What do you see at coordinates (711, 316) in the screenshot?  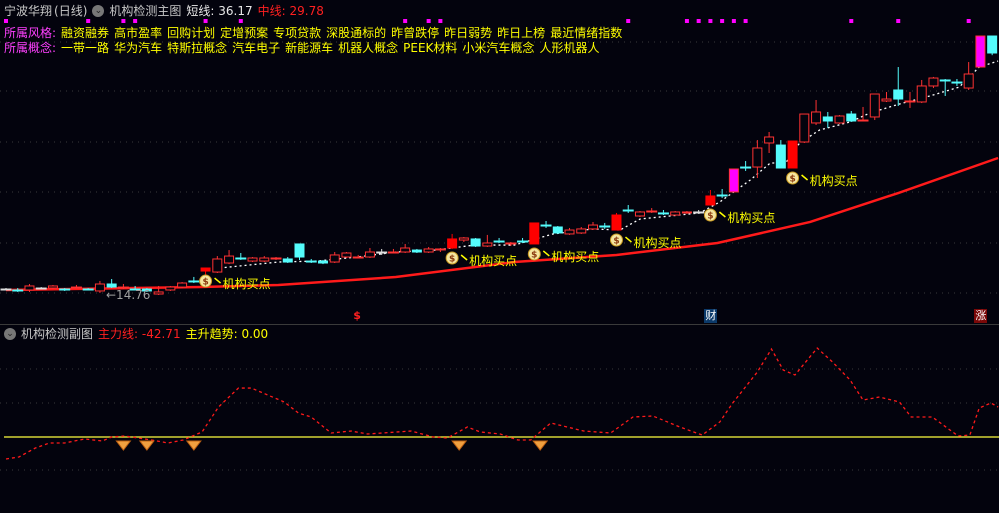 I see `finance-marker: 财` at bounding box center [711, 316].